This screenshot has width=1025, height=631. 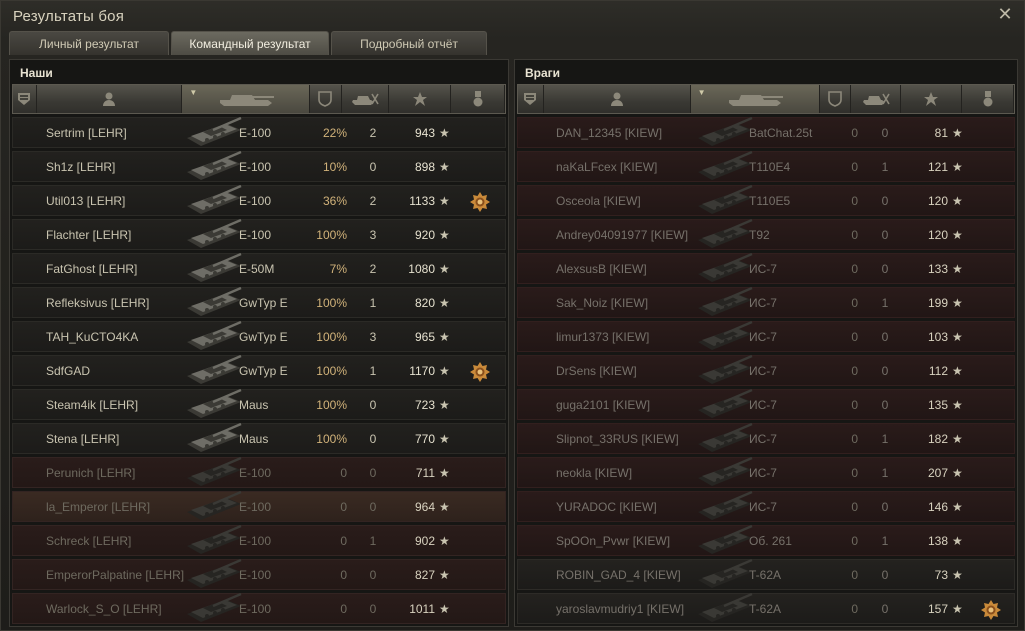 I want to click on table-row: Schreck [LEHR] E-100 0 1 902 ★, so click(x=259, y=540).